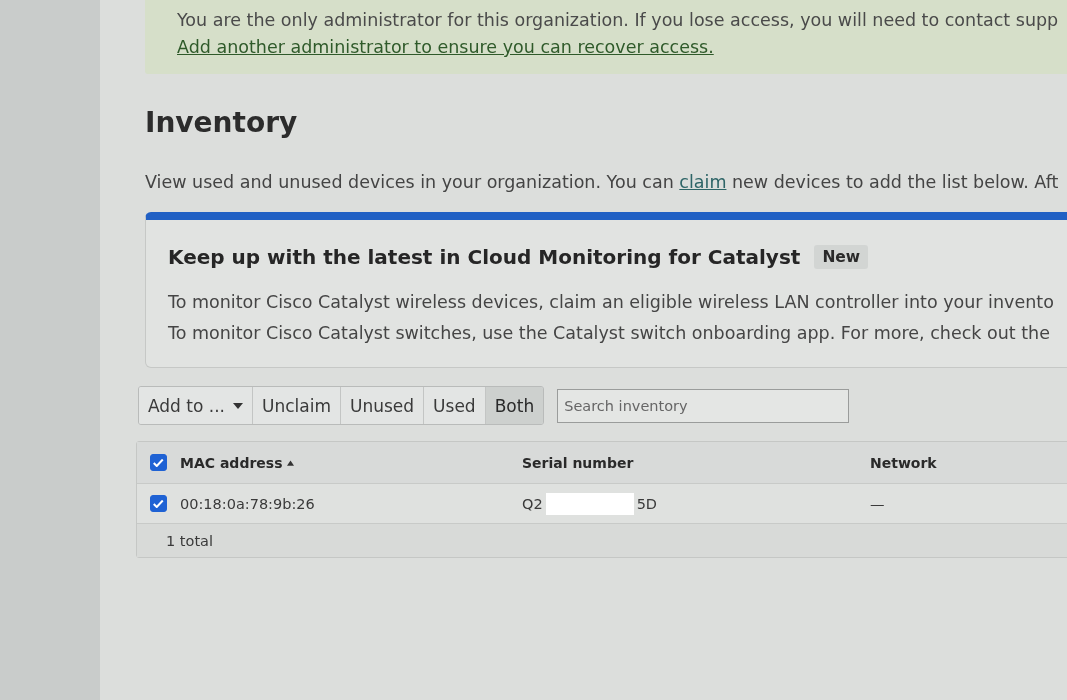 The image size is (1067, 700). What do you see at coordinates (602, 182) in the screenshot?
I see `description-text: View used and unused devices in your organization. You can claim new devices to add the list below. Aft` at bounding box center [602, 182].